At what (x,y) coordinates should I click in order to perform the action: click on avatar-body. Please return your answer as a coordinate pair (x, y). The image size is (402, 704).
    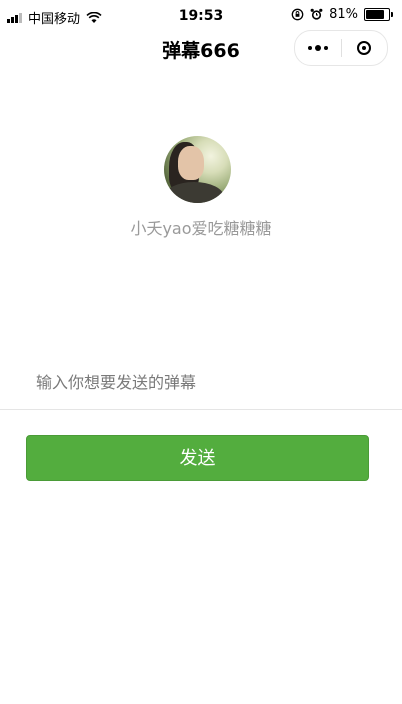
    Looking at the image, I should click on (194, 192).